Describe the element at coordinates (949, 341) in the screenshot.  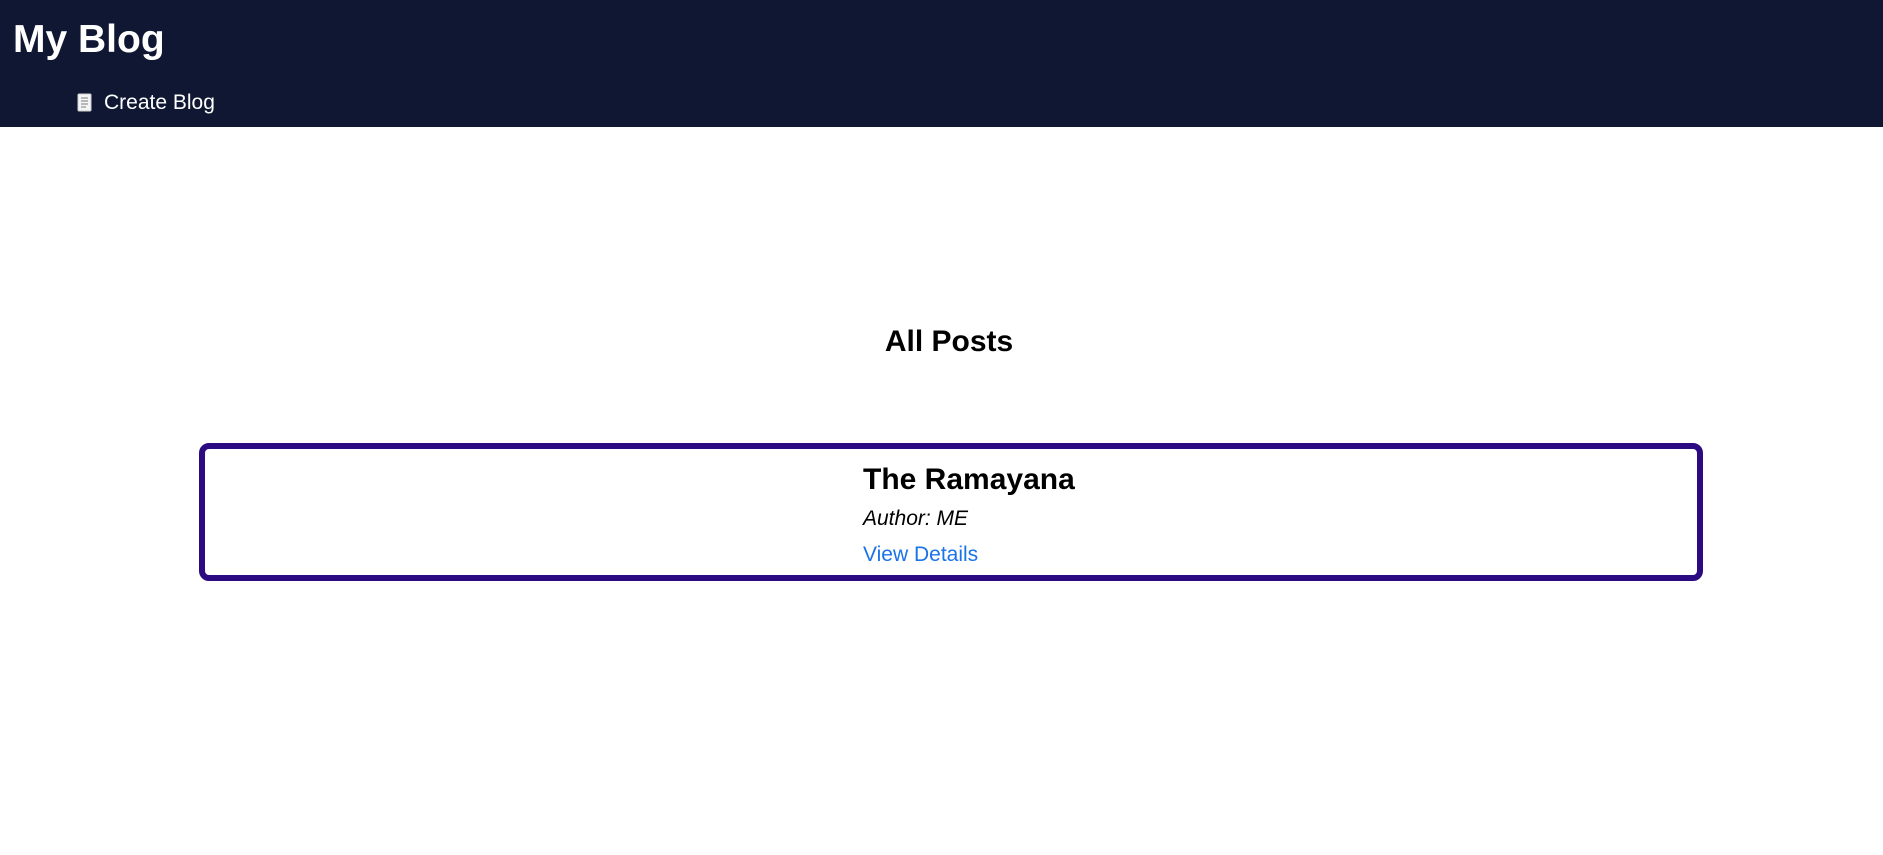
I see `page-heading: All Posts` at that location.